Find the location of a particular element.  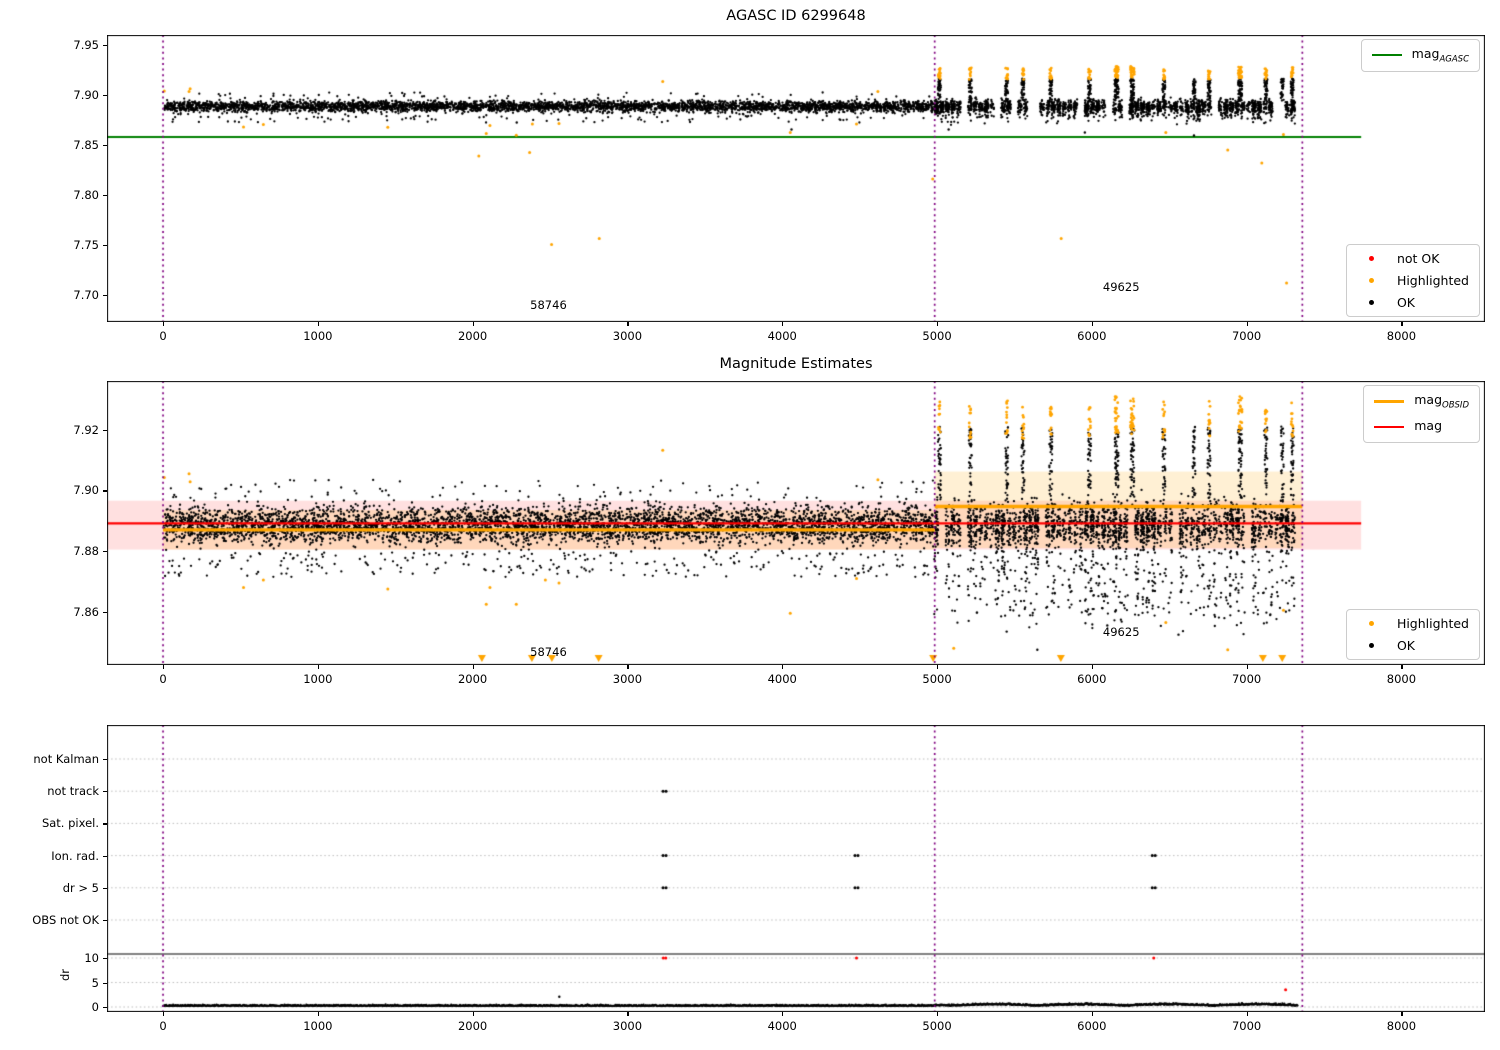

flag-row-label: not Kalman is located at coordinates (66, 759).